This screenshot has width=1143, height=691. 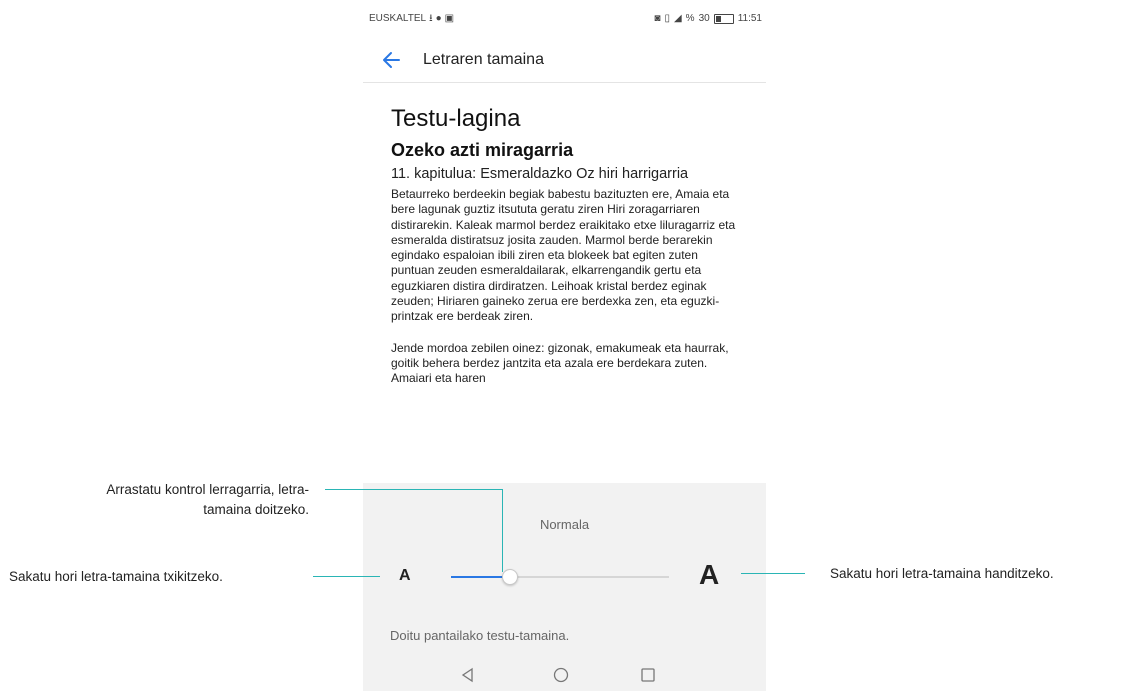 What do you see at coordinates (773, 573) in the screenshot?
I see `callout-increase-line` at bounding box center [773, 573].